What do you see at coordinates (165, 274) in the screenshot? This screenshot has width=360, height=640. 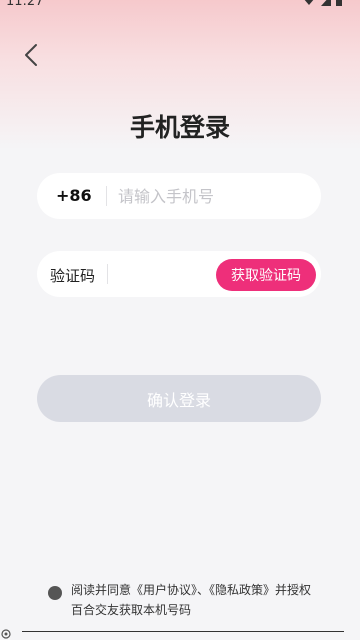 I see `code-input` at bounding box center [165, 274].